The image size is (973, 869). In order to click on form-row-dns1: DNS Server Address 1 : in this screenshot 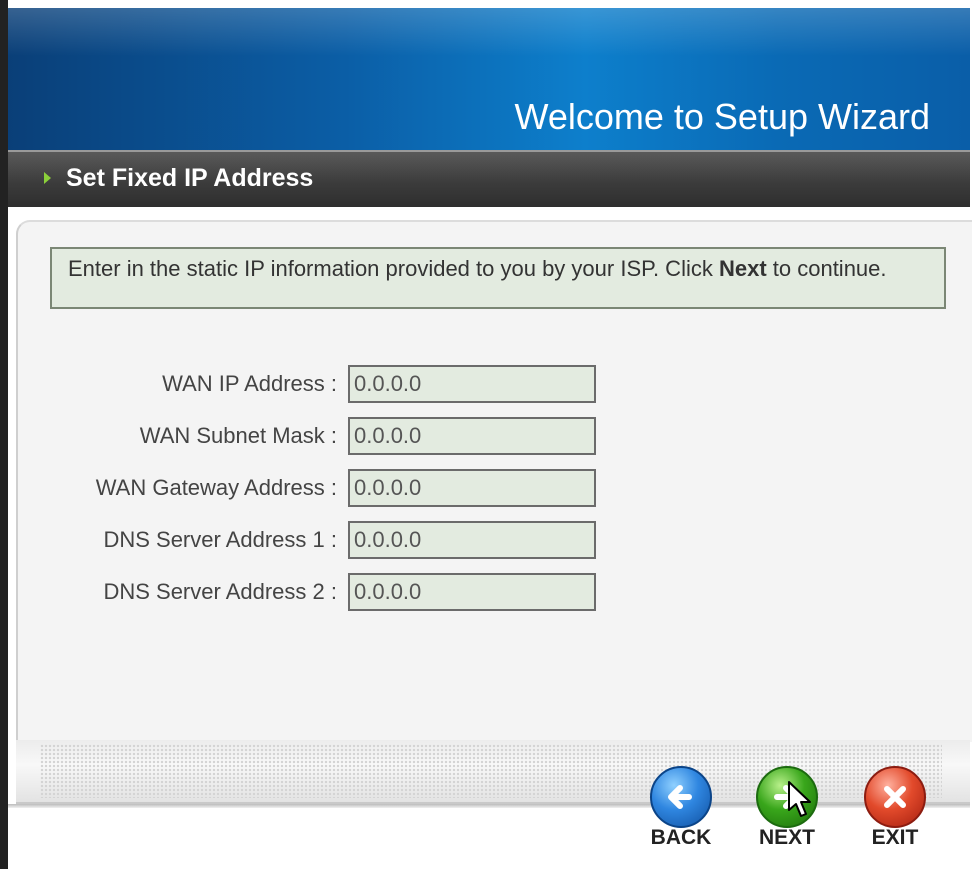, I will do `click(486, 541)`.